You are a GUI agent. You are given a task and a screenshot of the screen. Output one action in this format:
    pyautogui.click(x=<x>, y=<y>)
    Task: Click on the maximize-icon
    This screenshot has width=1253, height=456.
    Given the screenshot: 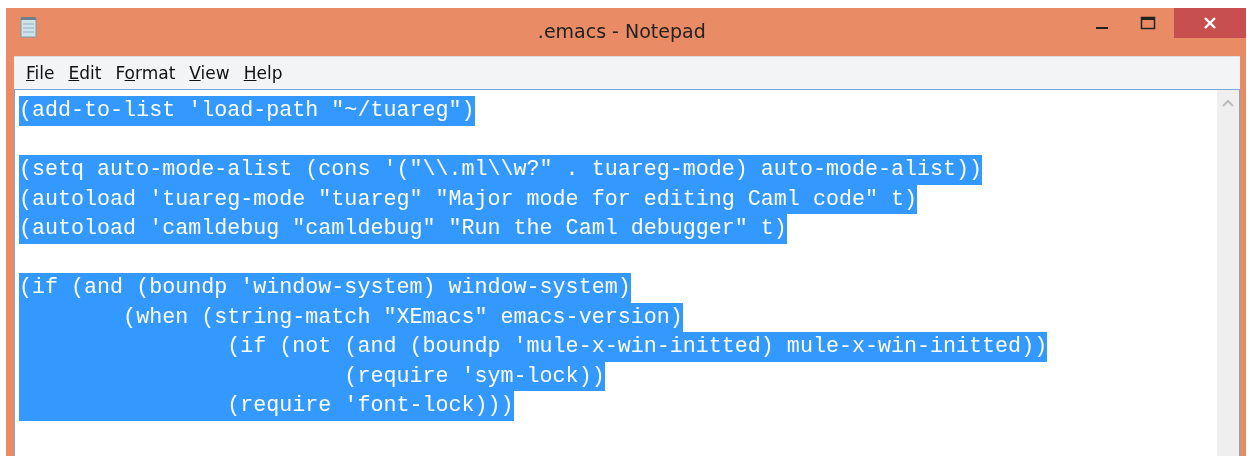 What is the action you would take?
    pyautogui.click(x=1148, y=23)
    